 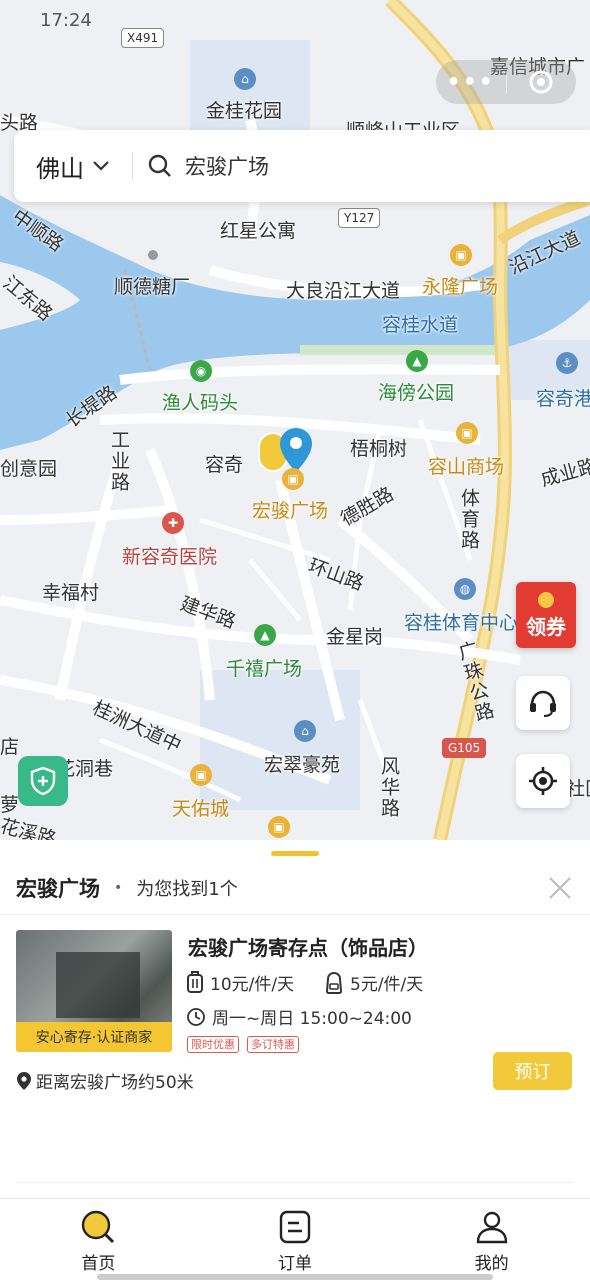 I want to click on close-miniprogram-button, so click(x=542, y=82).